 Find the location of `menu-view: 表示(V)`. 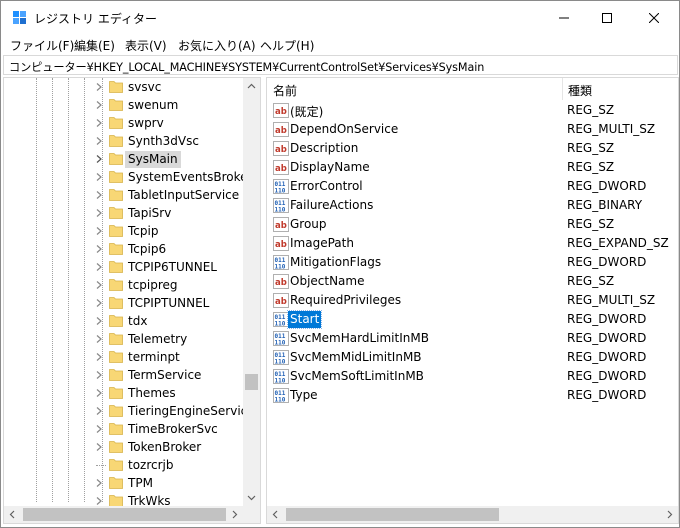

menu-view: 表示(V) is located at coordinates (146, 45).